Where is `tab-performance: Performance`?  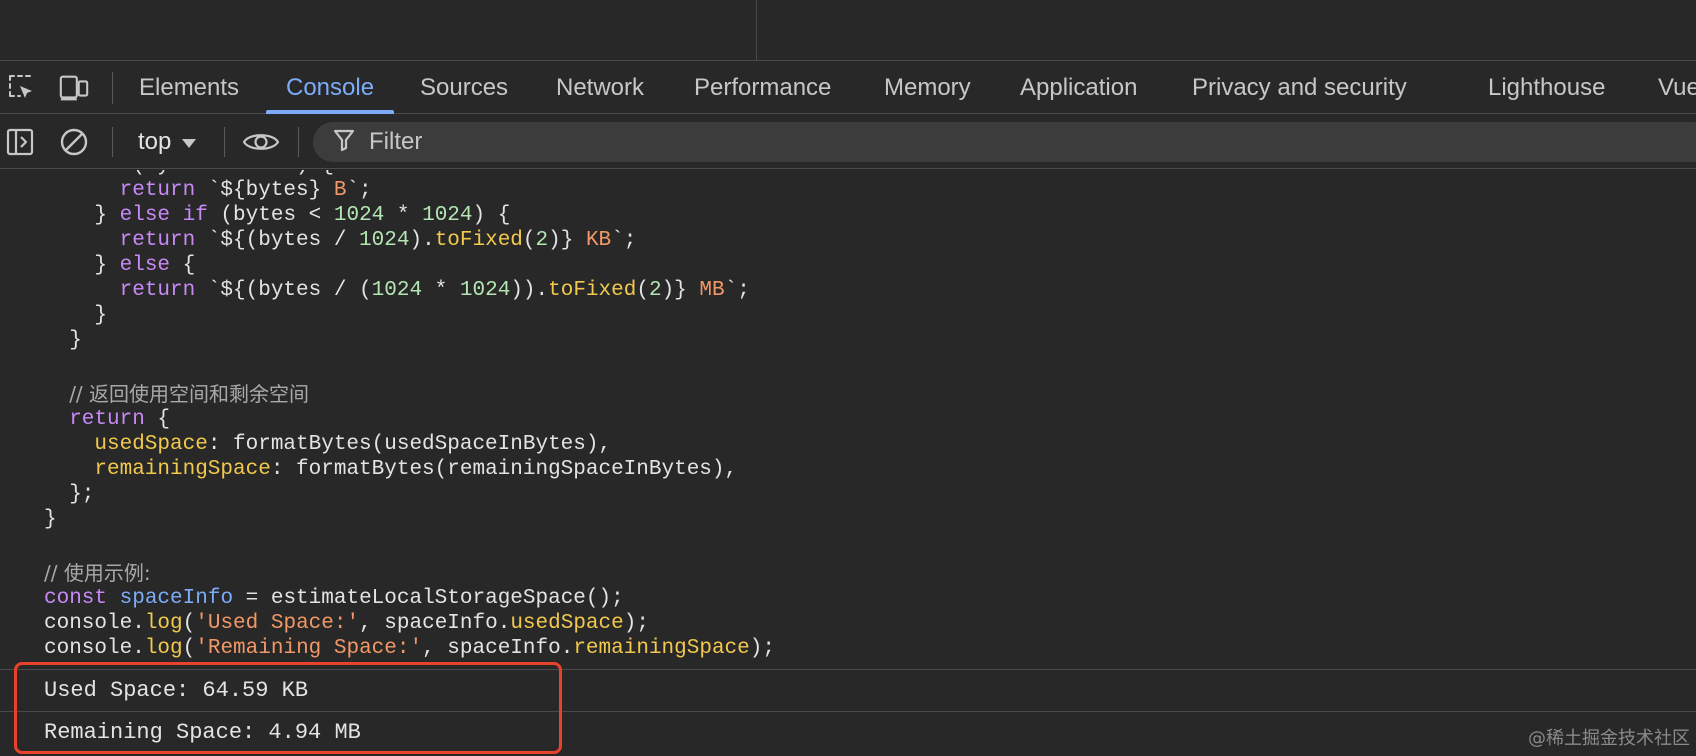
tab-performance: Performance is located at coordinates (762, 88).